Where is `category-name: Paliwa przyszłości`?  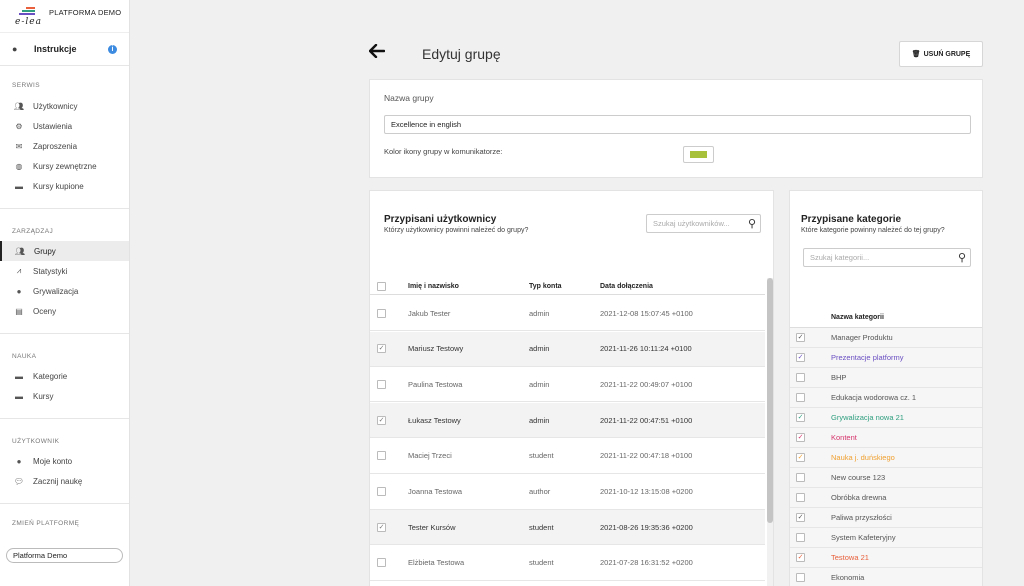 category-name: Paliwa przyszłości is located at coordinates (861, 517).